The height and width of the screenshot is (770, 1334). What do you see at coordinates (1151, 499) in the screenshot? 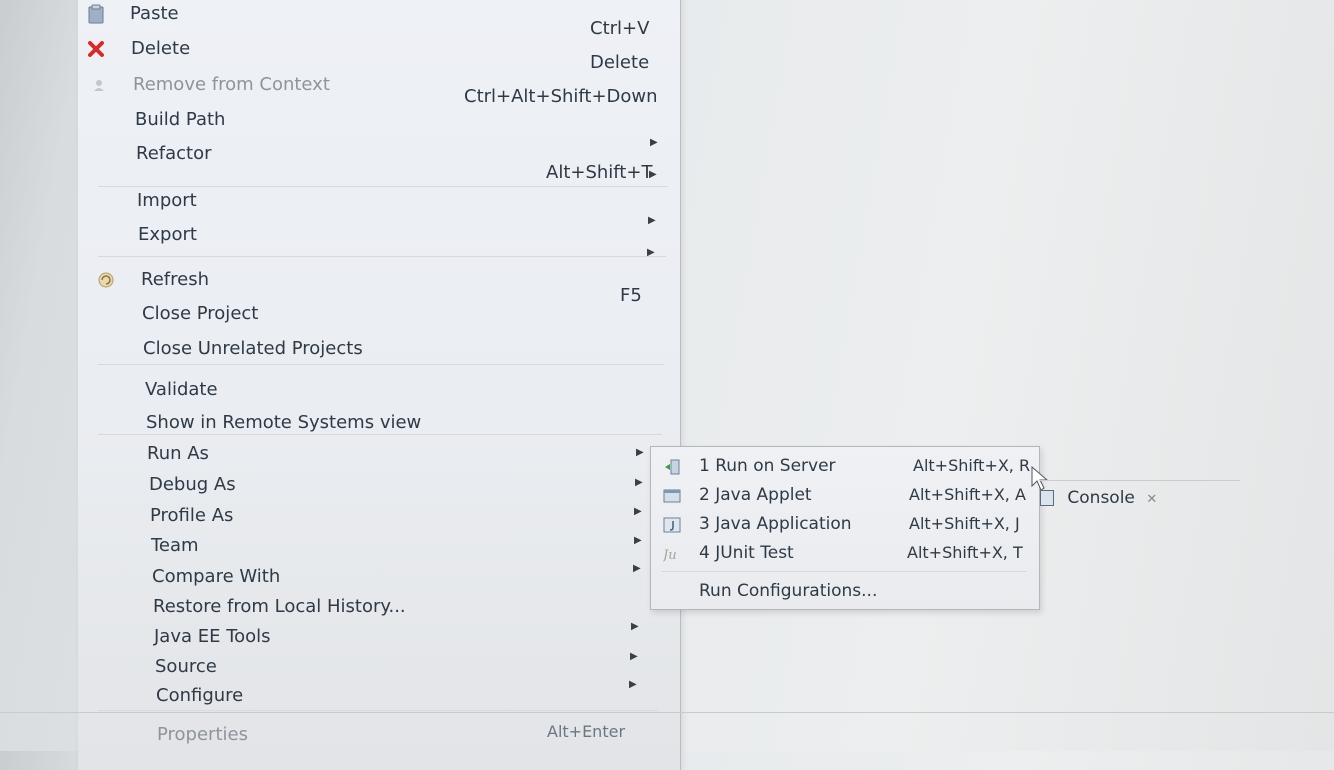
I see `close-icon: ✕` at bounding box center [1151, 499].